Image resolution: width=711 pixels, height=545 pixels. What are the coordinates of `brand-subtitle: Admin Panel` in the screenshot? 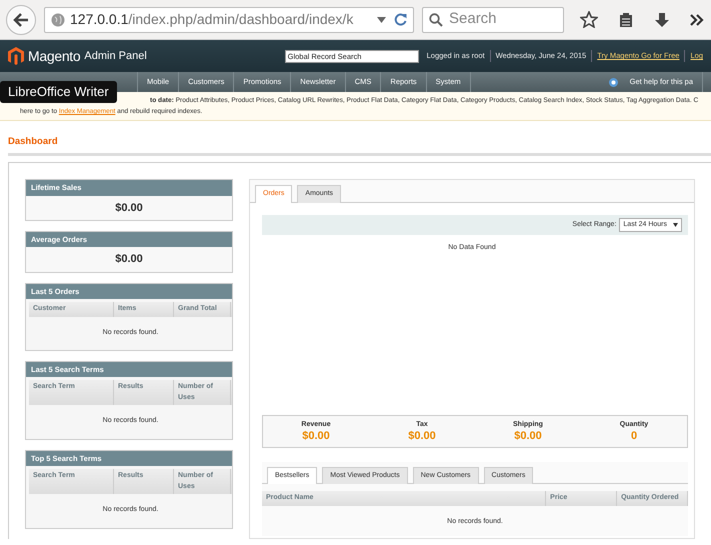 It's located at (115, 56).